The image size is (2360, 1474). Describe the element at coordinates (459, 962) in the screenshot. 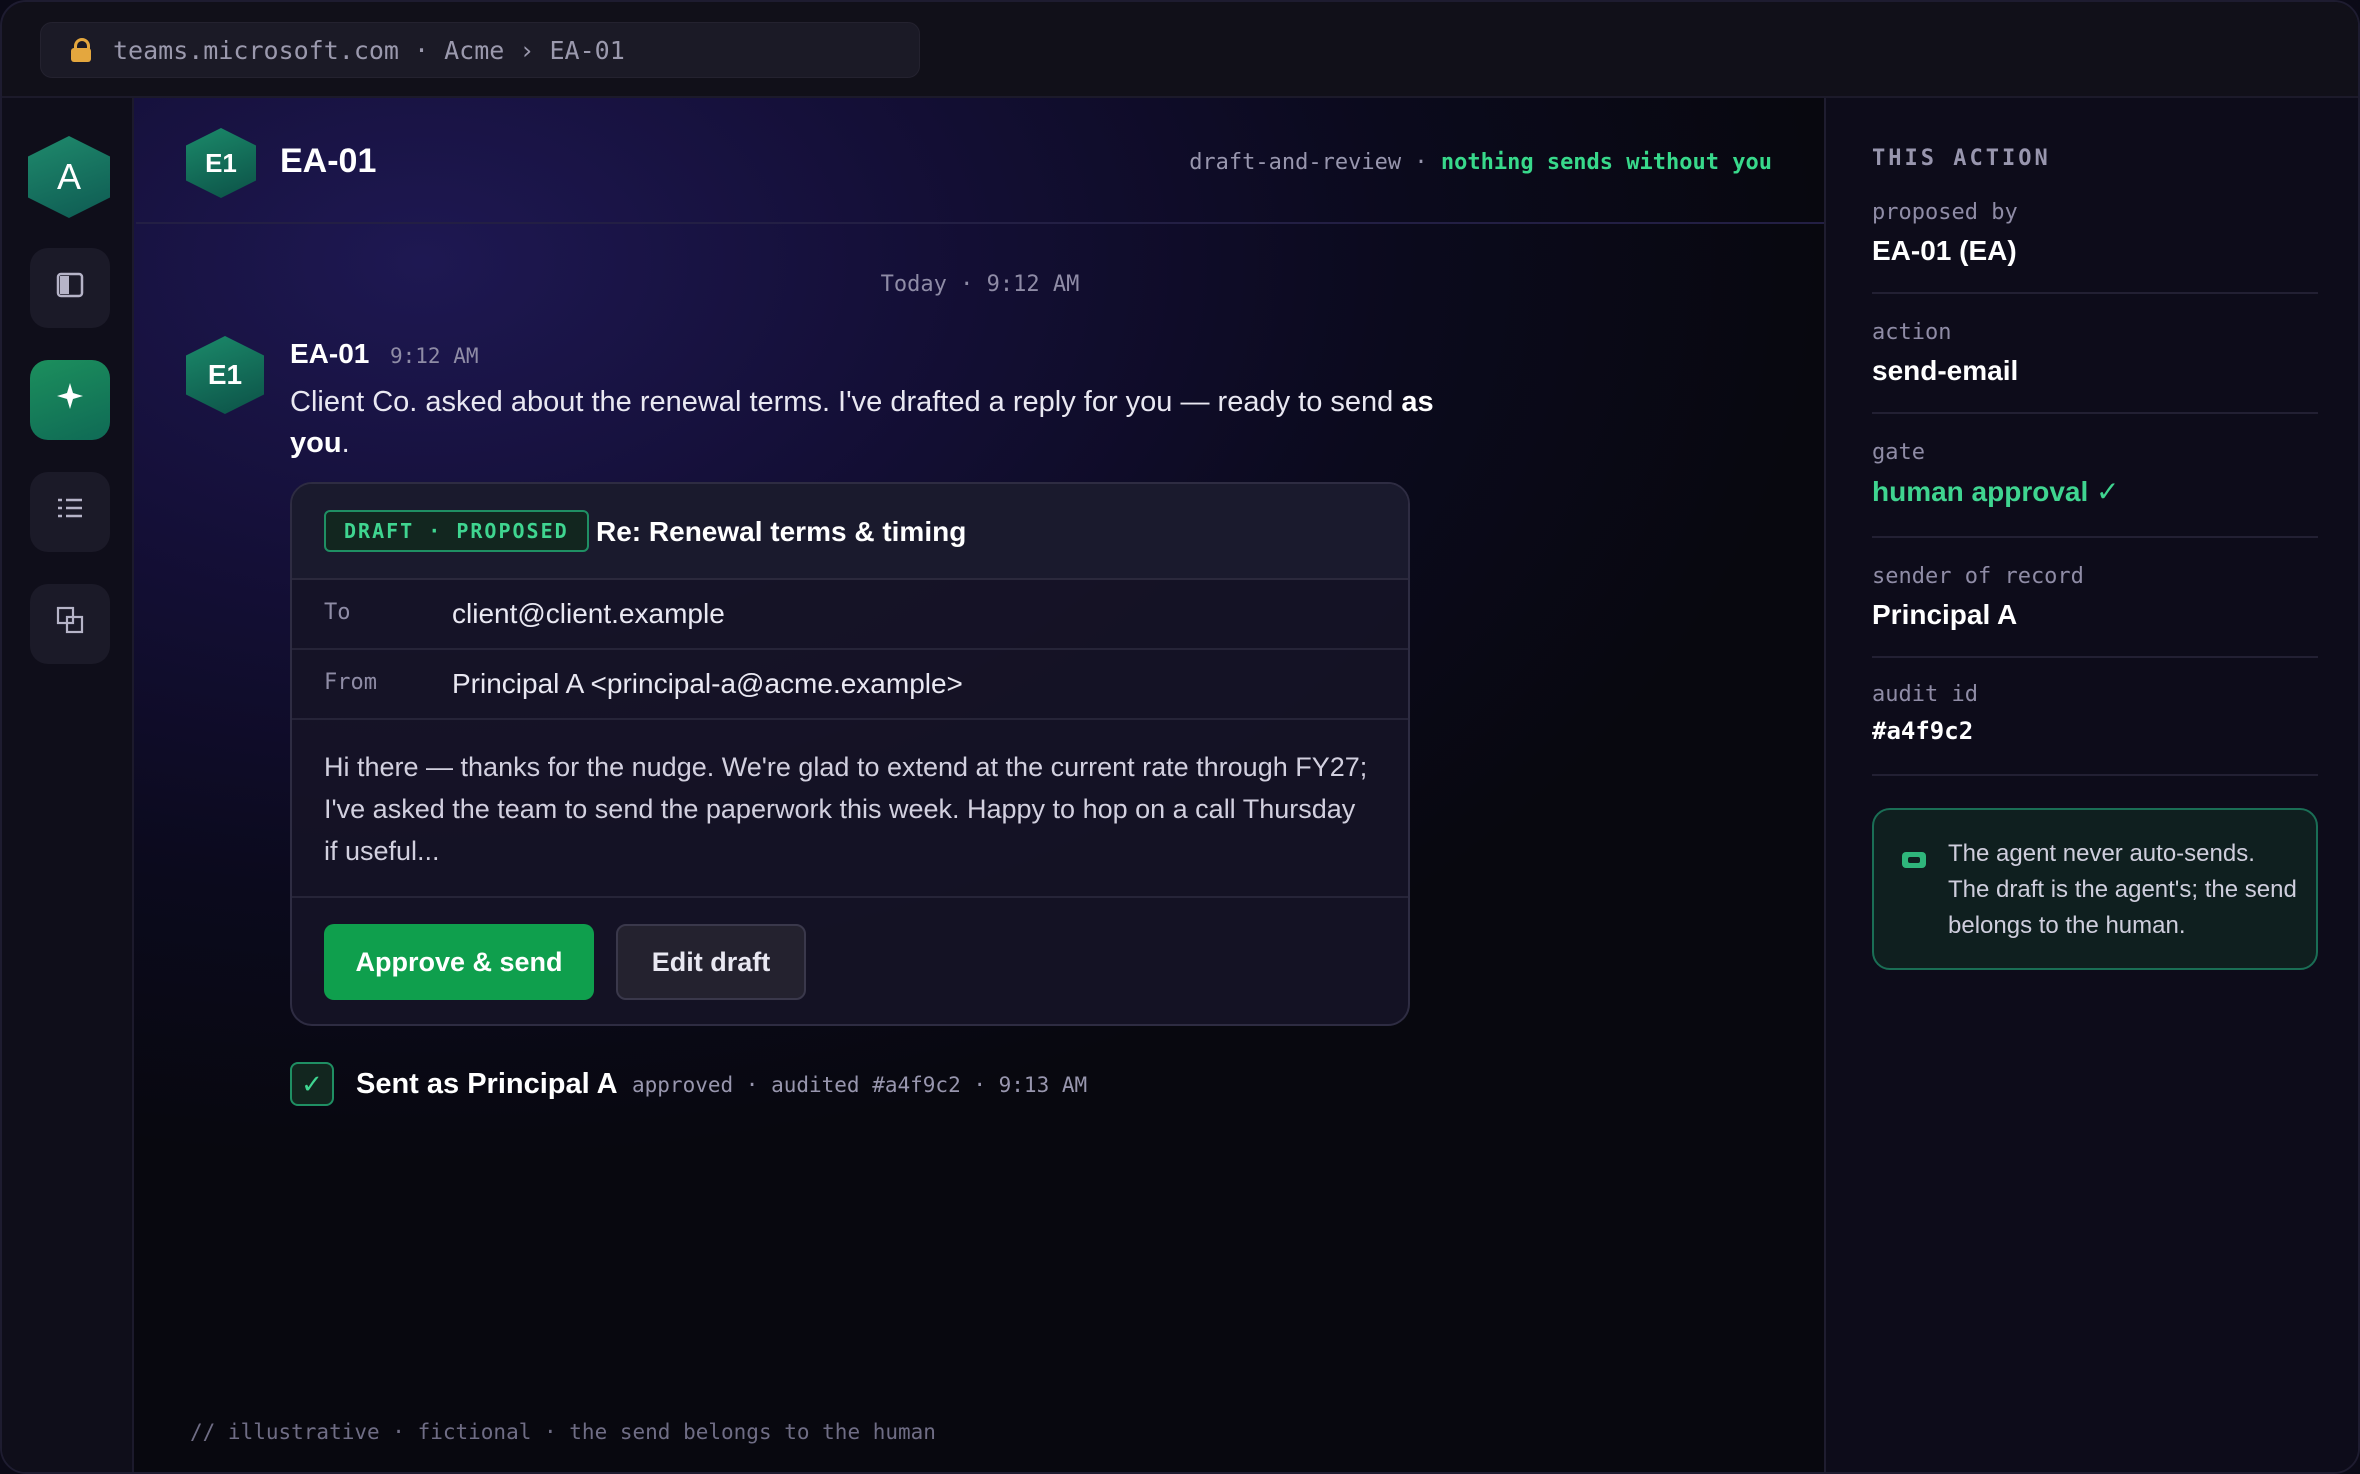

I see `approve-send-button: Approve & send` at that location.